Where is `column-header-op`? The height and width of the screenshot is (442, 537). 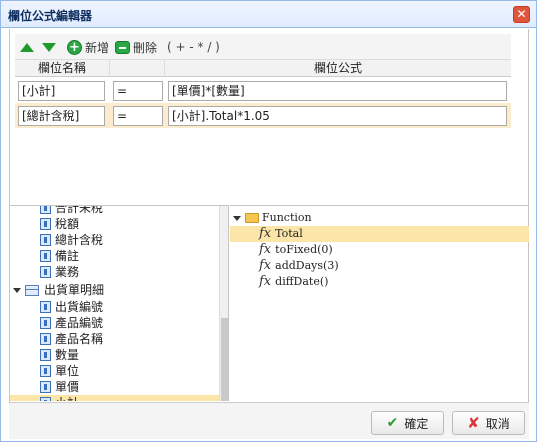
column-header-op is located at coordinates (137, 68).